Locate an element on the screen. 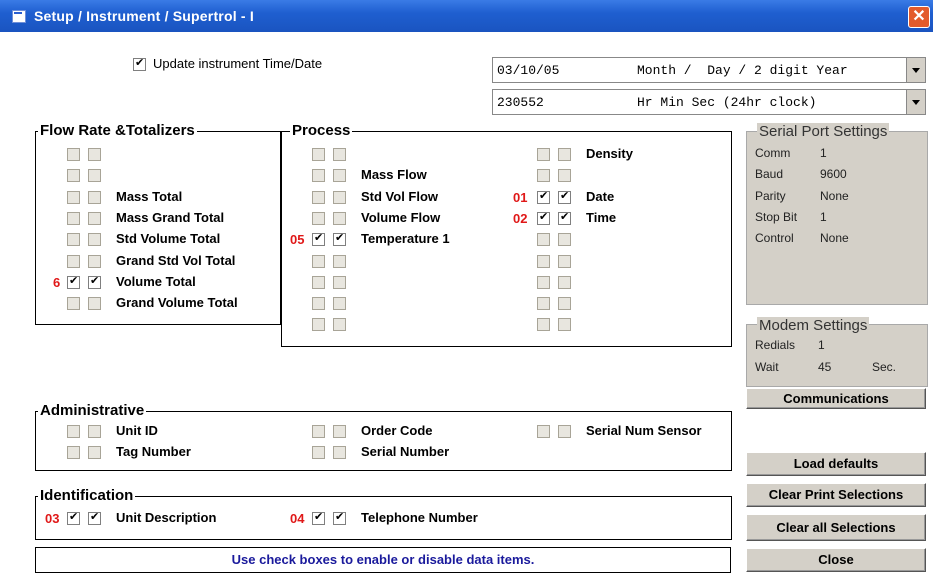  close-window-icon: ✕ is located at coordinates (919, 17).